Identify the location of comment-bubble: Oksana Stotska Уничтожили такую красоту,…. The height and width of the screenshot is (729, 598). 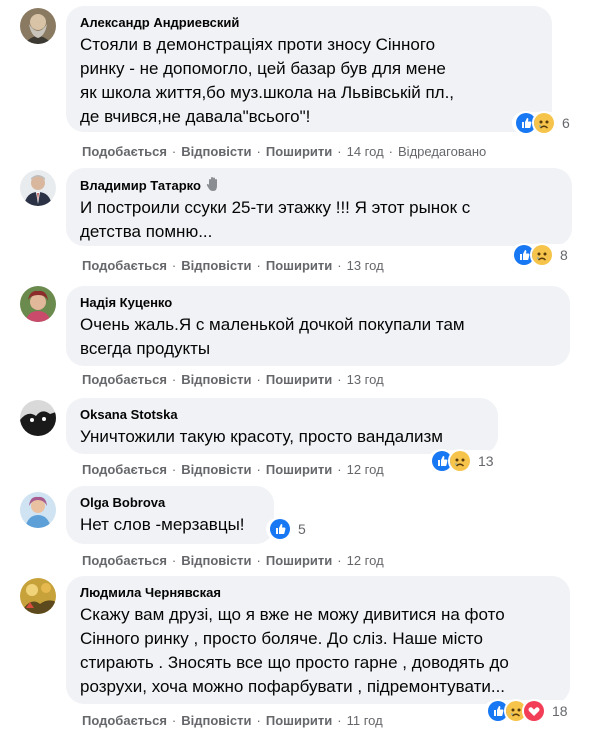
(282, 426).